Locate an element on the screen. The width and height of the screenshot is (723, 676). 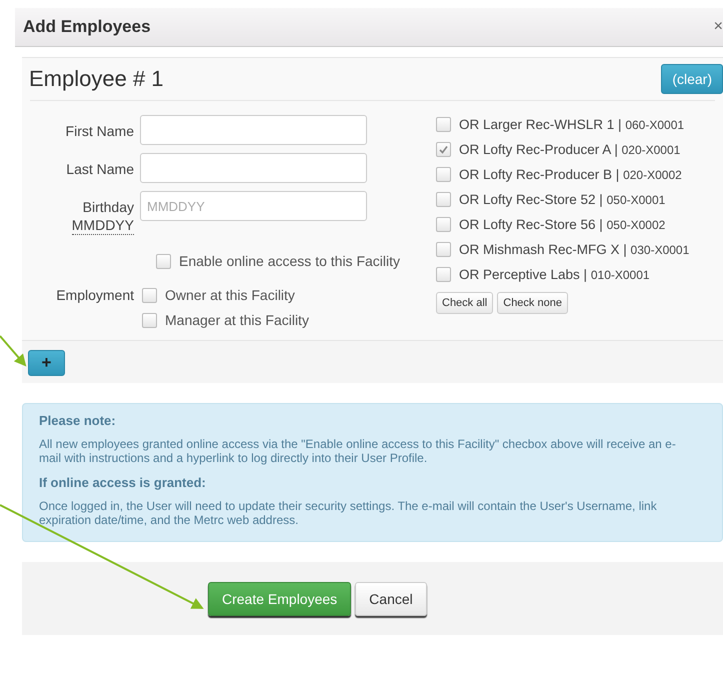
note-heading: If online access is granted: is located at coordinates (123, 482).